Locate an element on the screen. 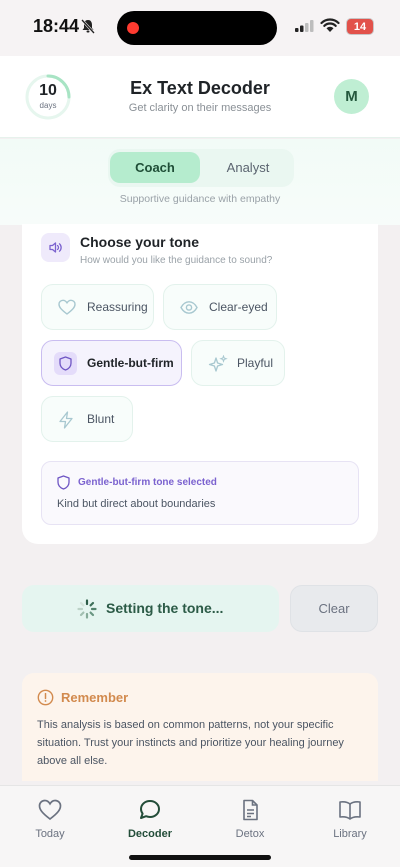 This screenshot has height=867, width=400. tone-option-blunt: Blunt is located at coordinates (87, 419).